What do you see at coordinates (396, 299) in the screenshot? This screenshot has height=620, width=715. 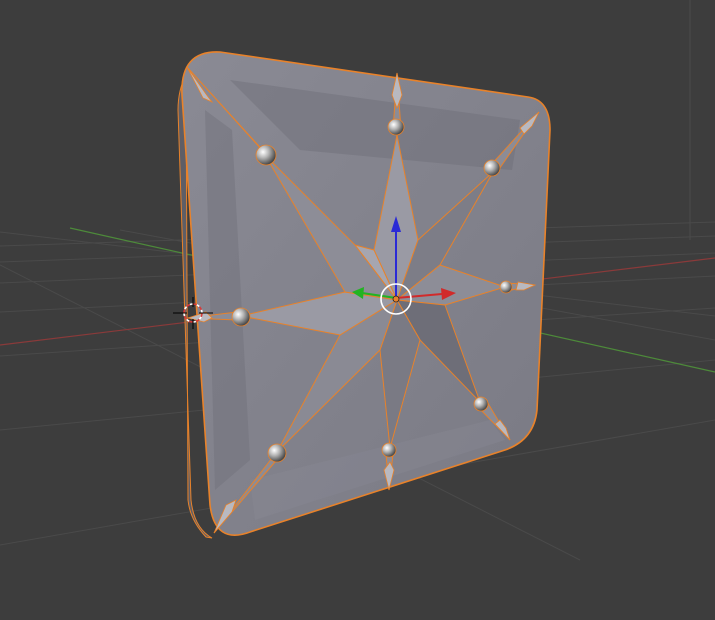 I see `object-origin-icon` at bounding box center [396, 299].